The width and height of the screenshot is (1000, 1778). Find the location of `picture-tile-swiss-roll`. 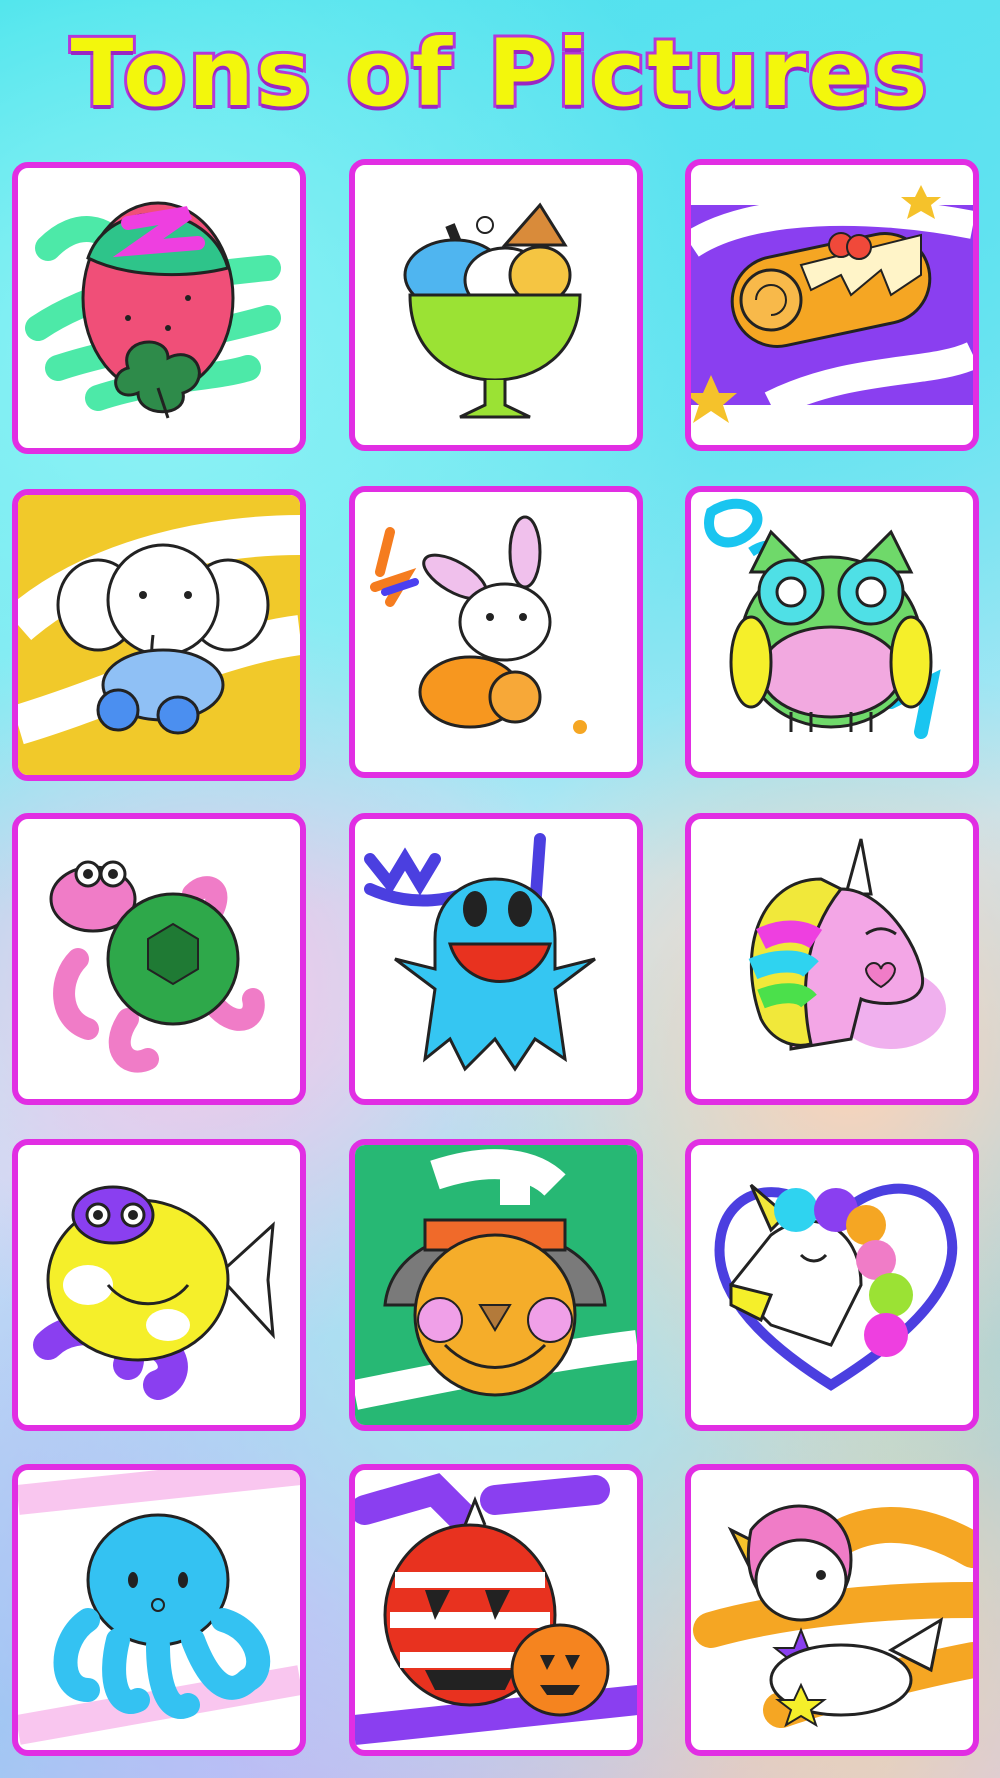

picture-tile-swiss-roll is located at coordinates (832, 305).